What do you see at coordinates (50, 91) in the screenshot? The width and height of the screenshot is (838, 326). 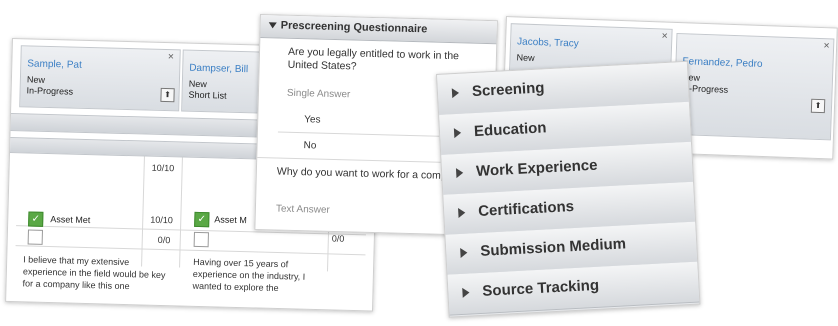 I see `candidate-stage: In-Progress` at bounding box center [50, 91].